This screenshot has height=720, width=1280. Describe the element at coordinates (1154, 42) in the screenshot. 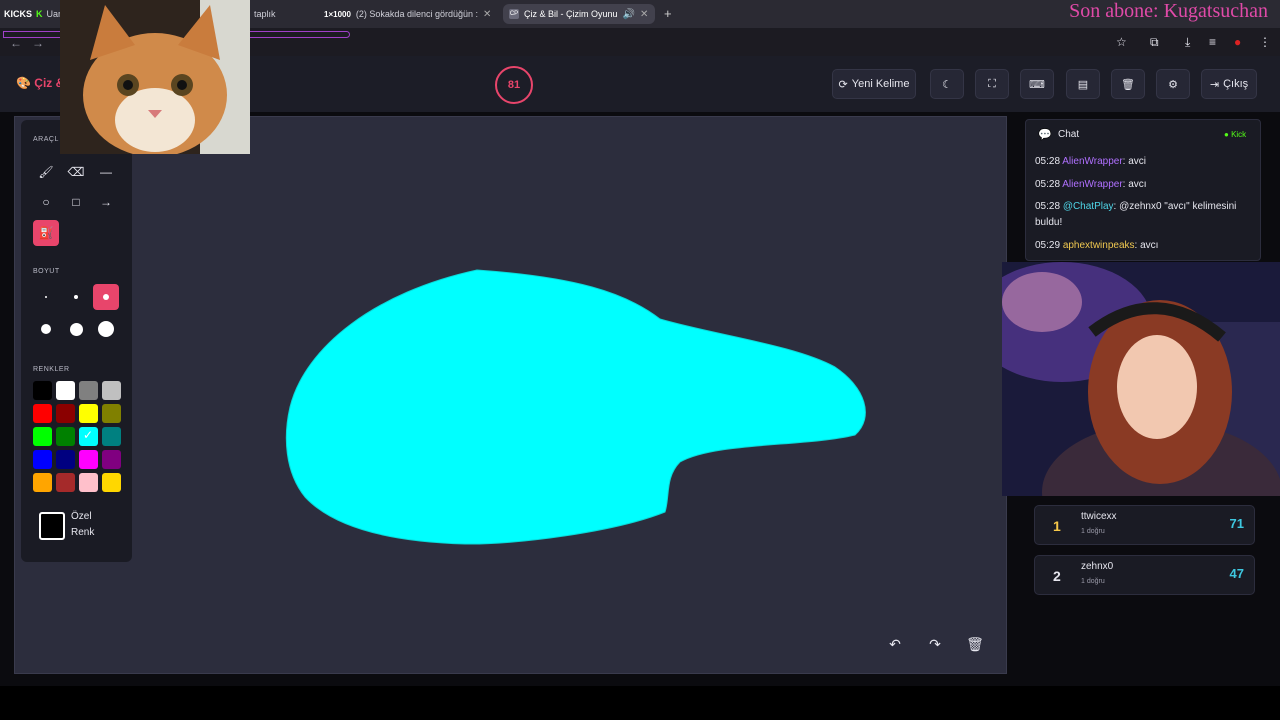

I see `extensions-icon: ⧉` at that location.